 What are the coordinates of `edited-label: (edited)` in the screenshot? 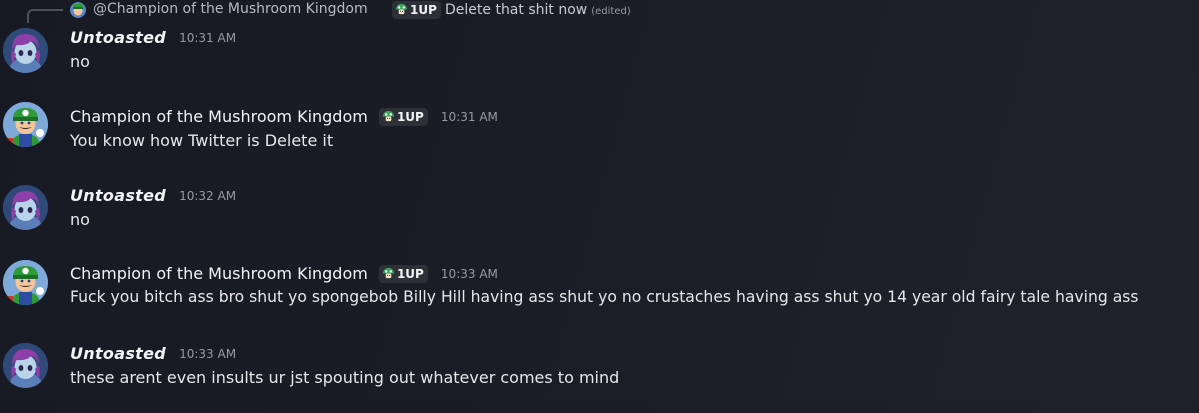 It's located at (611, 11).